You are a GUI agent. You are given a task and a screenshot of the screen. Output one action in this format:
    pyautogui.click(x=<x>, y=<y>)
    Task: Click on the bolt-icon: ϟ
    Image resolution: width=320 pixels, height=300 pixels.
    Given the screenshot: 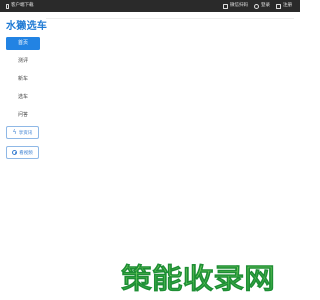 What is the action you would take?
    pyautogui.click(x=14, y=132)
    